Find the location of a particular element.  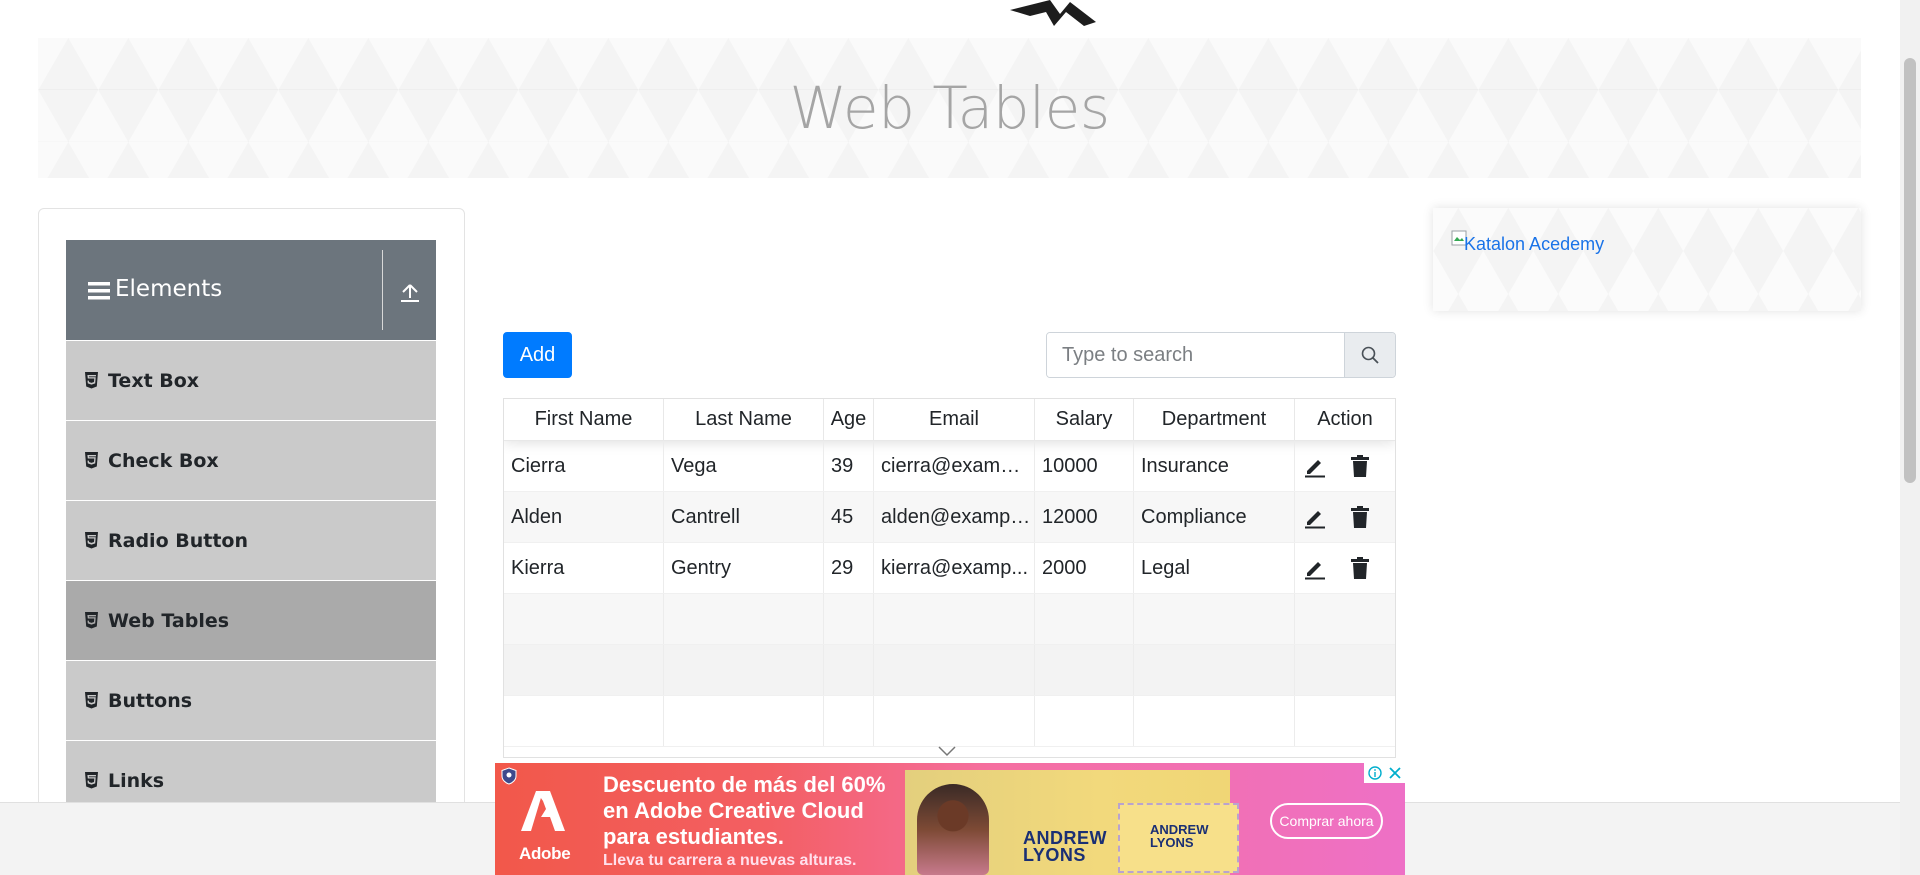

column-header-salary: Salary is located at coordinates (1084, 419).